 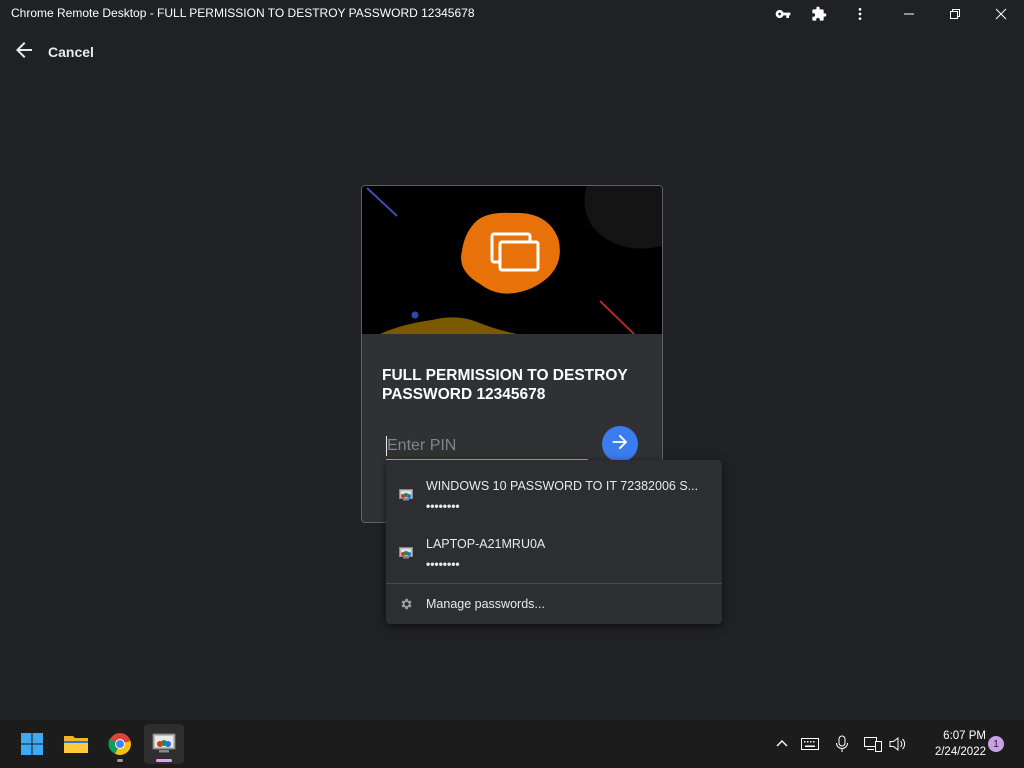 I want to click on autofill-suggestion: LAPTOP-A21MRU0A ••••••••, so click(x=554, y=546).